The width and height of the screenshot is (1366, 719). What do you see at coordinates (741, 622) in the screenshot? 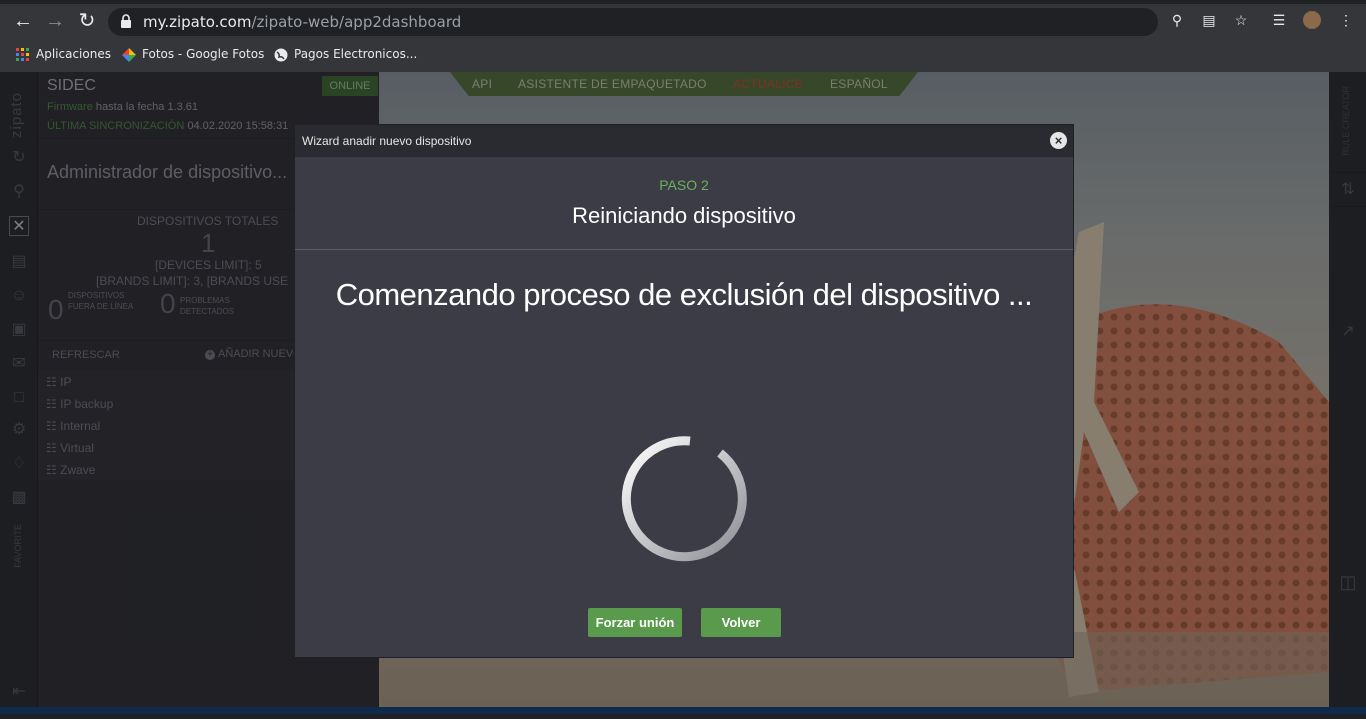
I see `back-button: Volver` at bounding box center [741, 622].